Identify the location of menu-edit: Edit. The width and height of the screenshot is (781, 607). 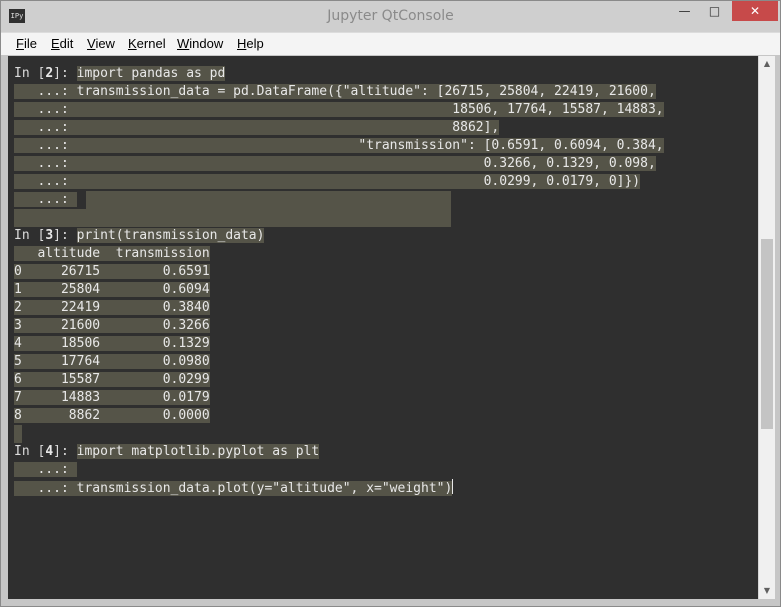
(62, 43).